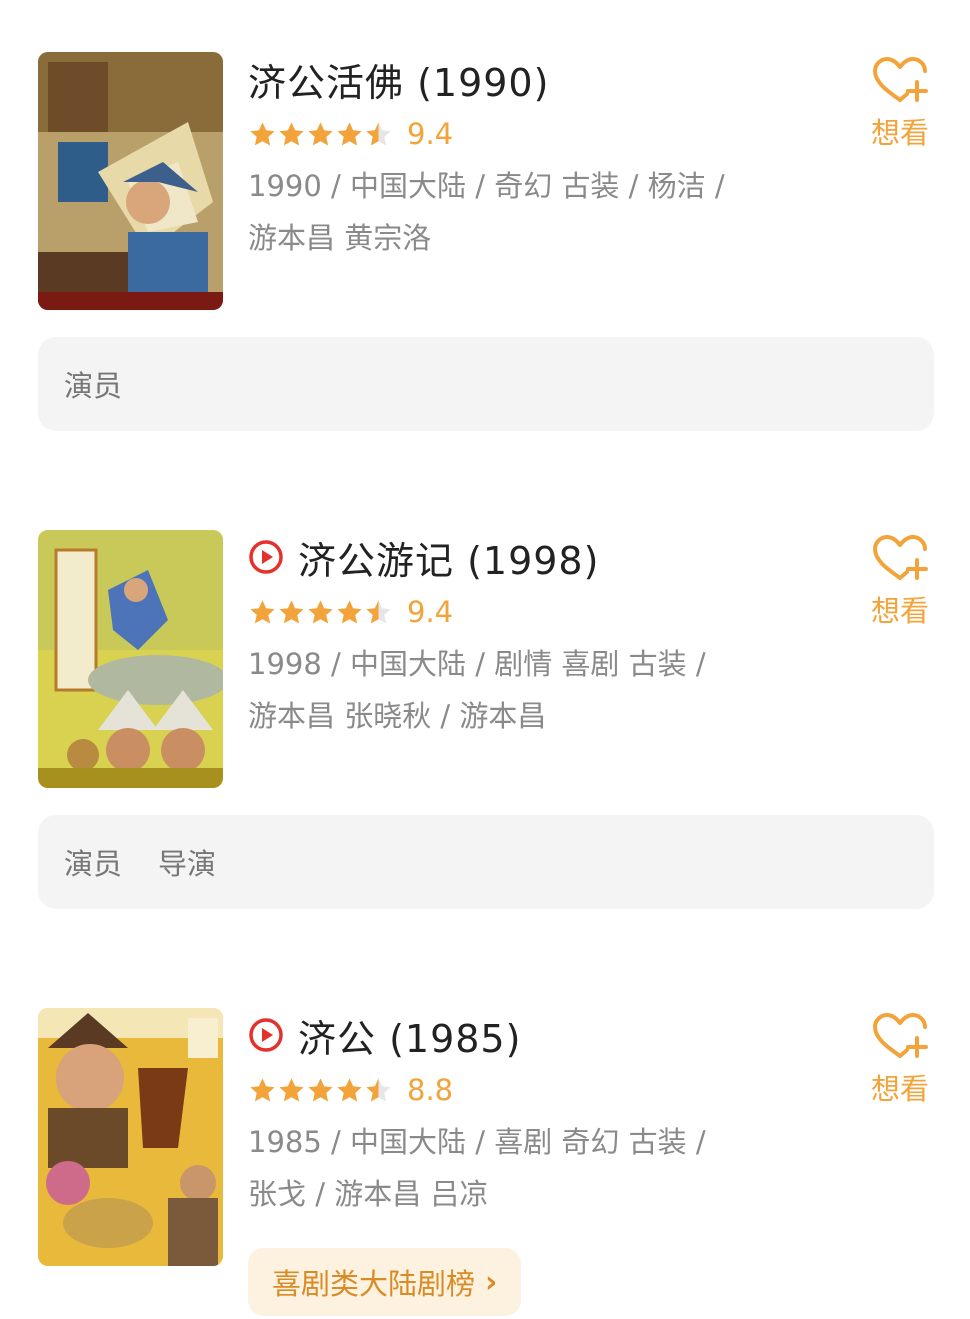 This screenshot has width=970, height=1319. I want to click on movie-meta-line: 游本昌 张晓秋 / 游本昌, so click(397, 716).